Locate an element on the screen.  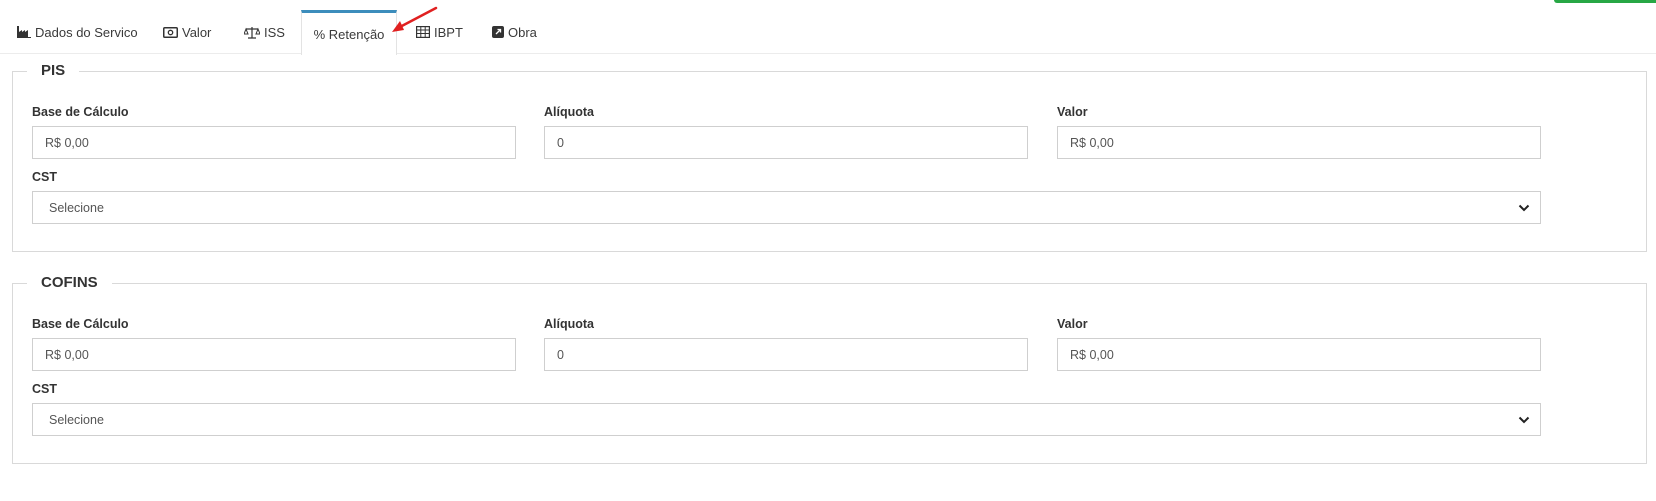
tab-label: ISS is located at coordinates (274, 32).